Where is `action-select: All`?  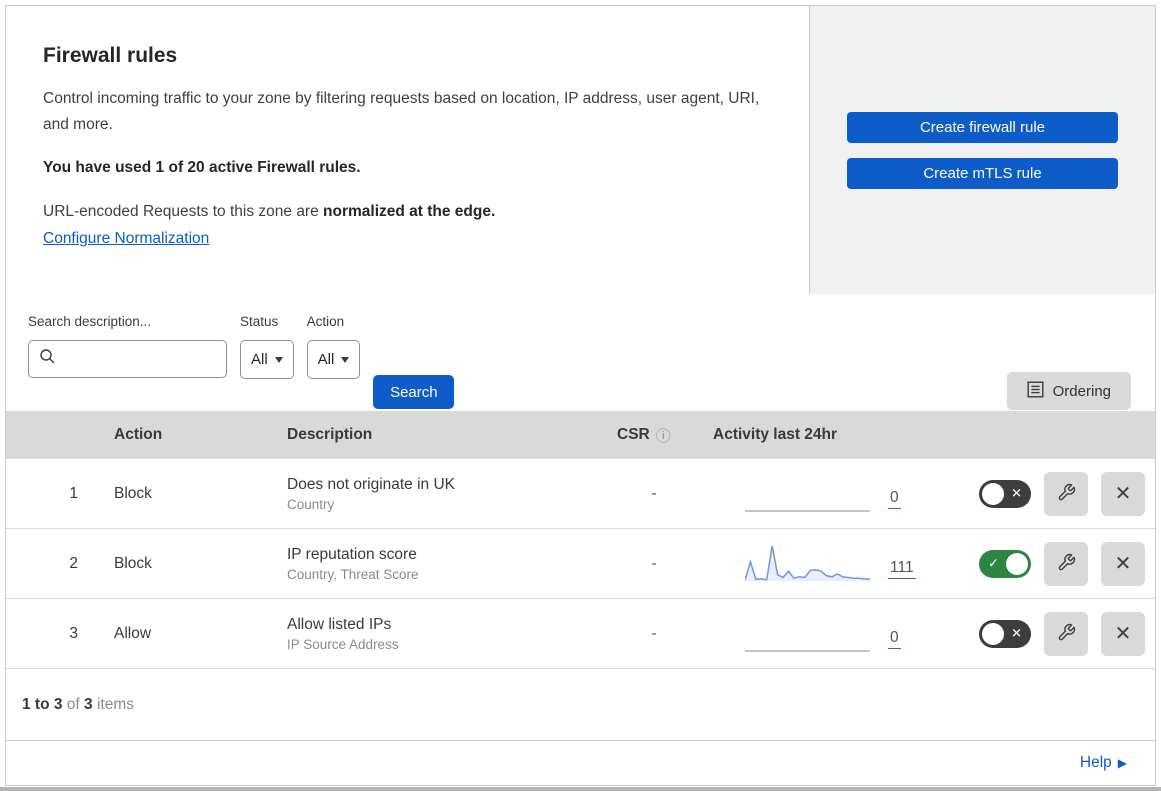 action-select: All is located at coordinates (333, 359).